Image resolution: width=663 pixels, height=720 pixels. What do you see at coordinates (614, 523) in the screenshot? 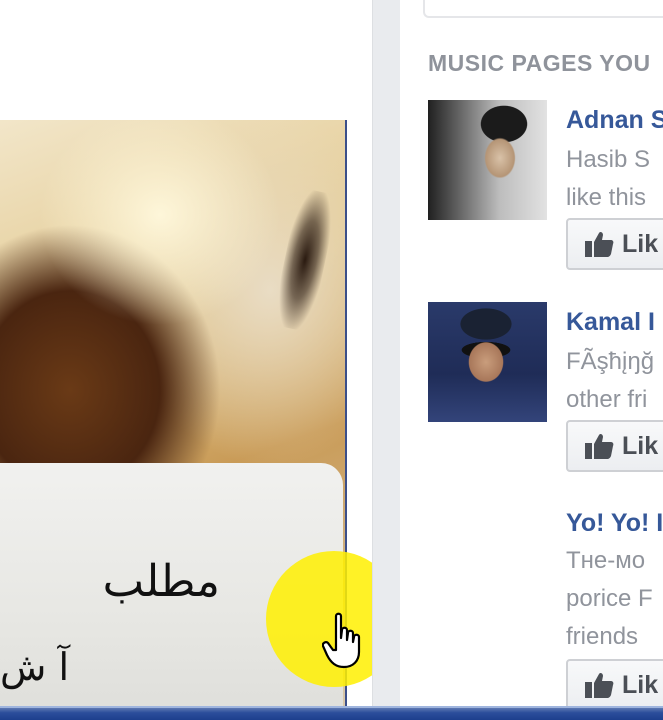
I see `page-name-link: Yo! Yo! I` at bounding box center [614, 523].